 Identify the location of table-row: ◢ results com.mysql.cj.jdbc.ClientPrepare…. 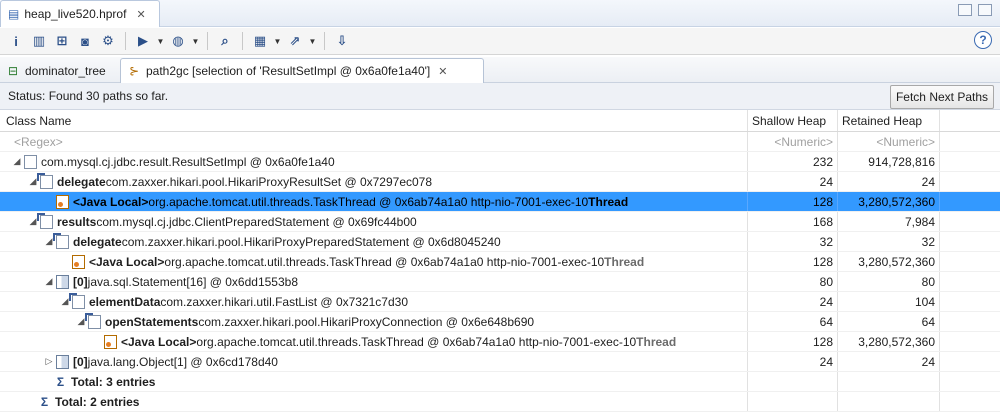
(500, 222).